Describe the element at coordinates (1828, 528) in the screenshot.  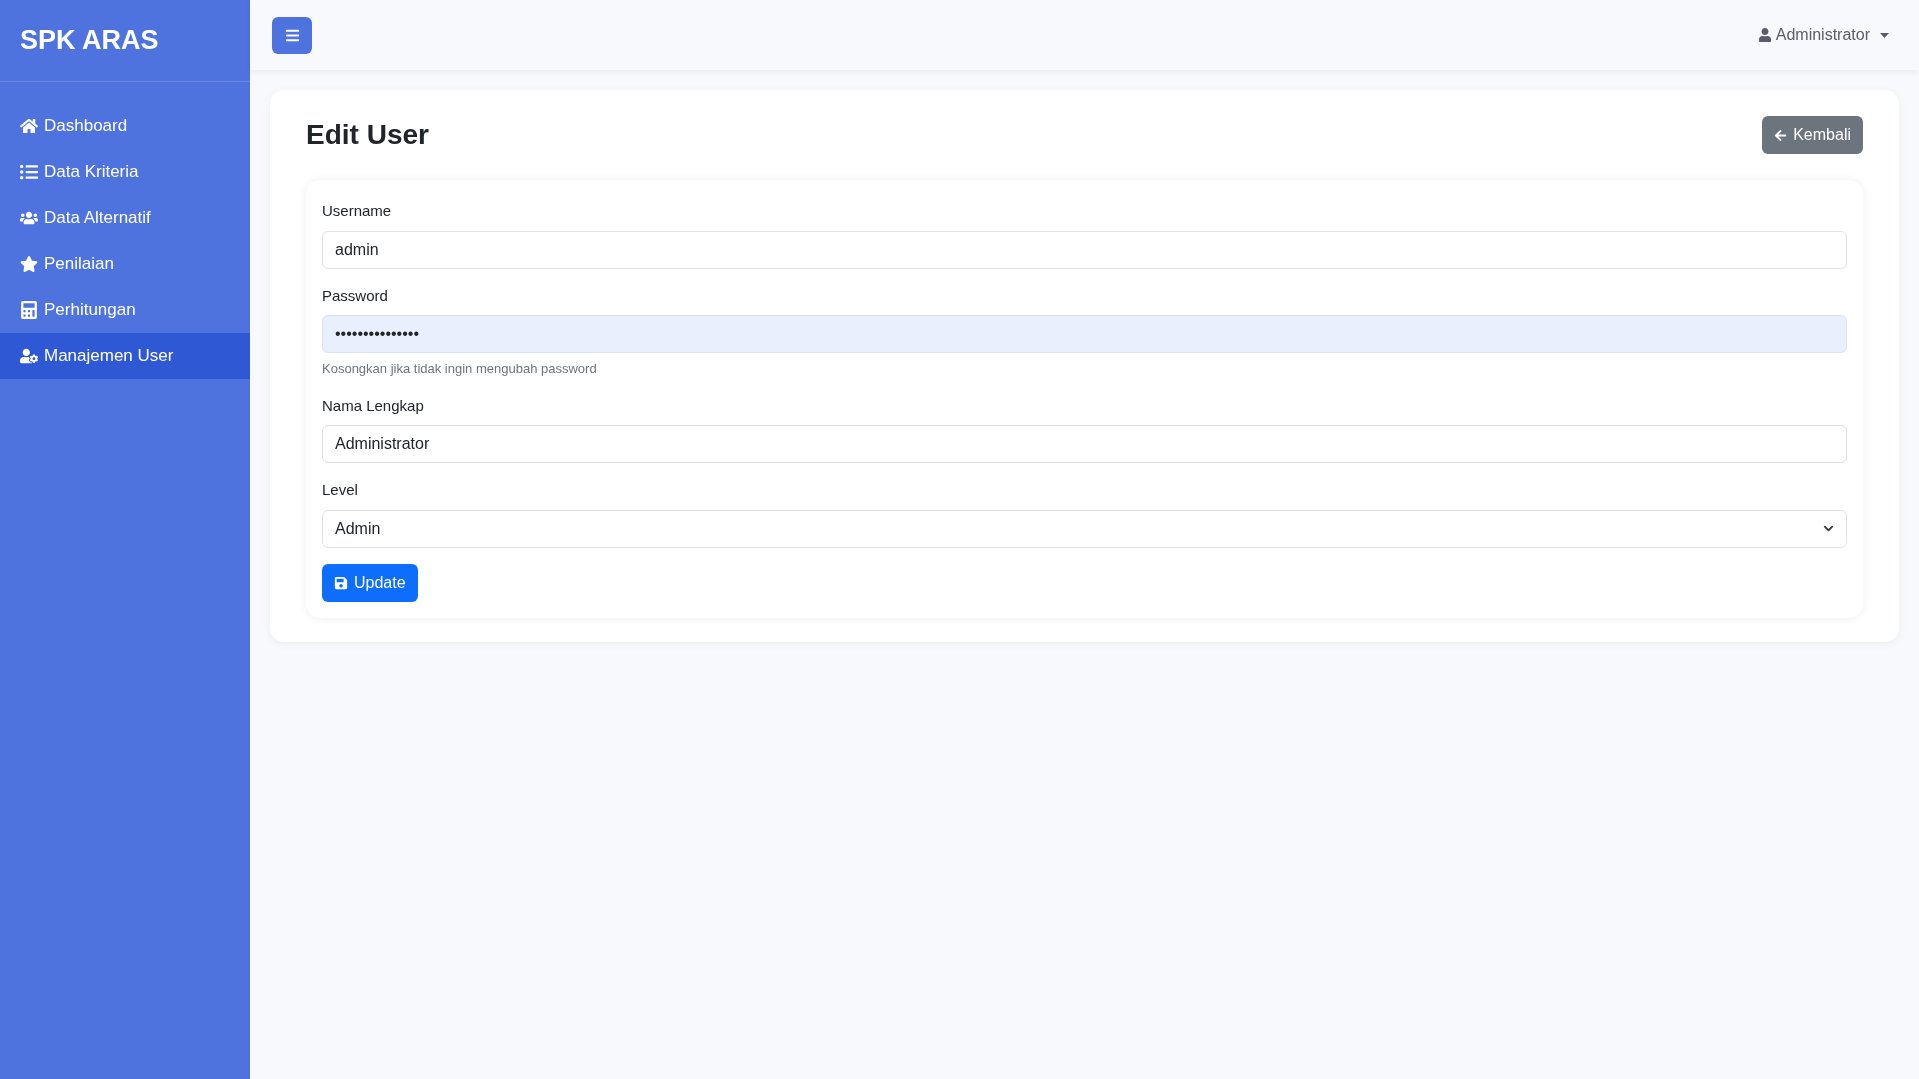
I see `chevron-down-icon` at that location.